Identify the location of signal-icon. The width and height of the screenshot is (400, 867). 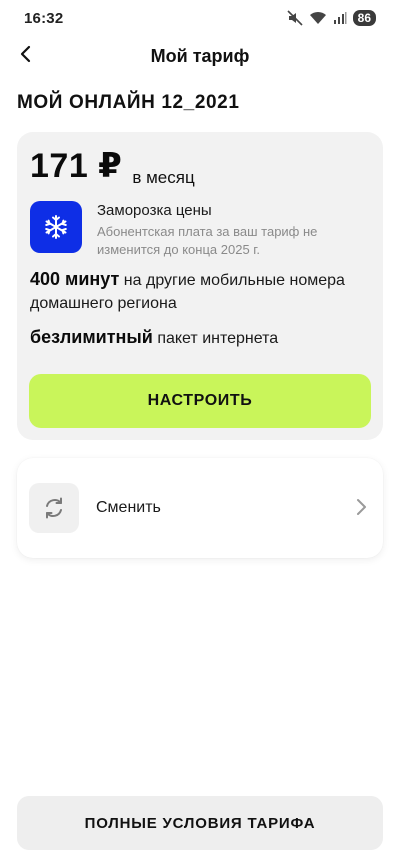
(340, 18).